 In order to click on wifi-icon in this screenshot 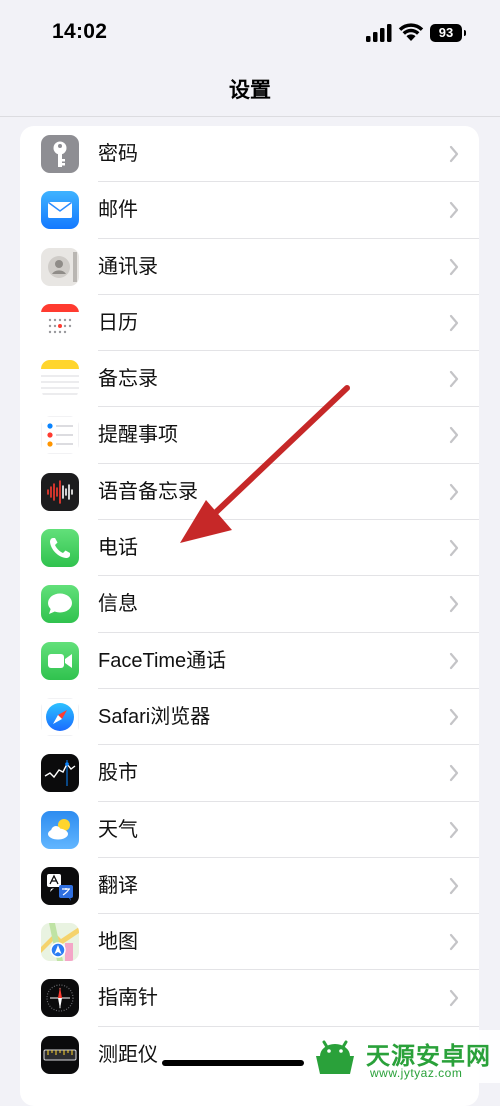, I will do `click(411, 32)`.